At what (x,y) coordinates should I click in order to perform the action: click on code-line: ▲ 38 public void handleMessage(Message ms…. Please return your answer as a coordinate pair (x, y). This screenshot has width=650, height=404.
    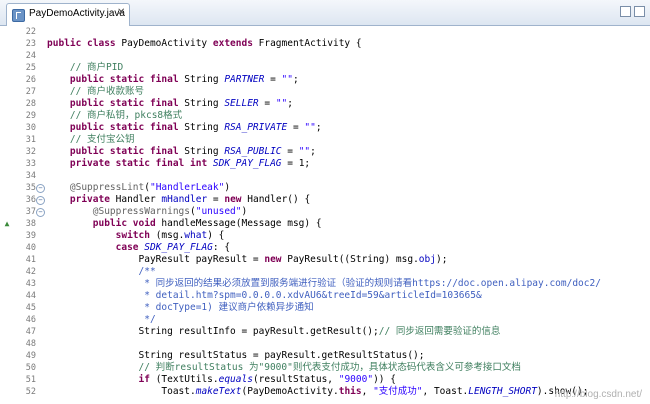
    Looking at the image, I should click on (325, 224).